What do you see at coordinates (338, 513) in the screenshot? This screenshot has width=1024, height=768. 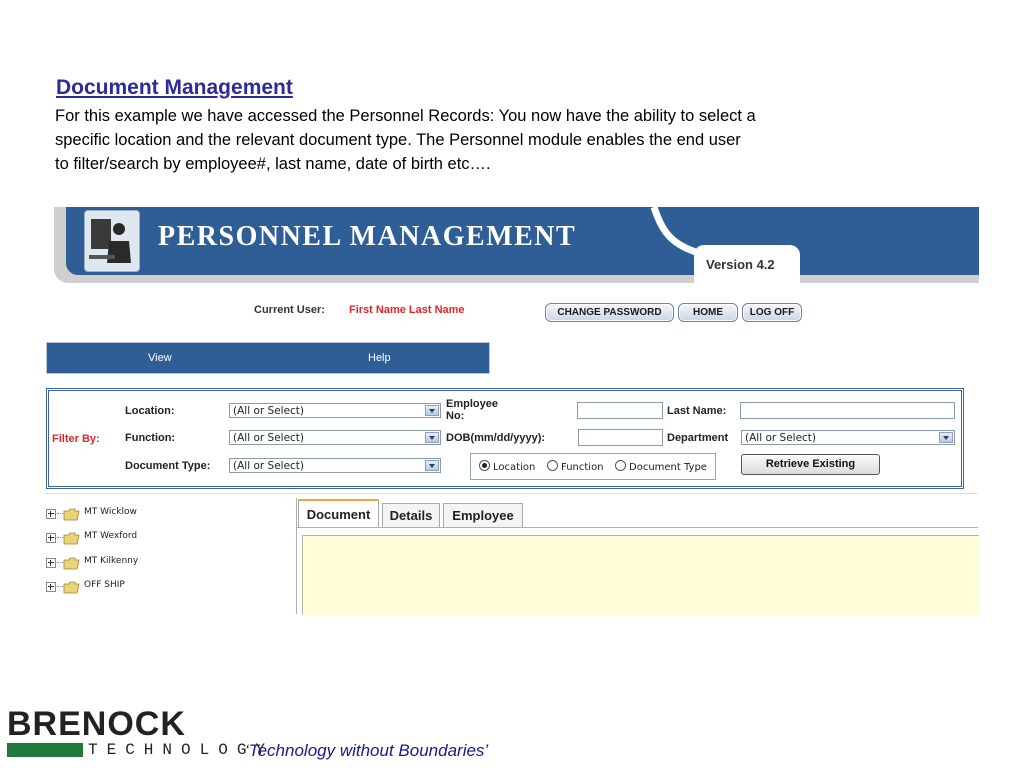 I see `tab-document: Document` at bounding box center [338, 513].